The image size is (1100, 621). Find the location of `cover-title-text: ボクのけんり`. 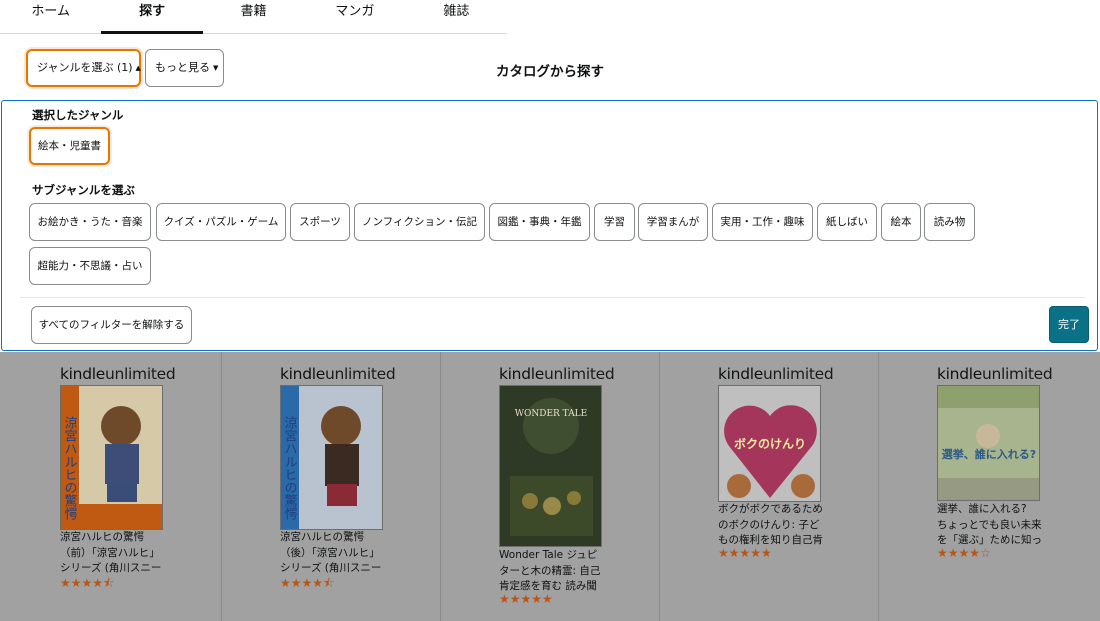

cover-title-text: ボクのけんり is located at coordinates (770, 443).